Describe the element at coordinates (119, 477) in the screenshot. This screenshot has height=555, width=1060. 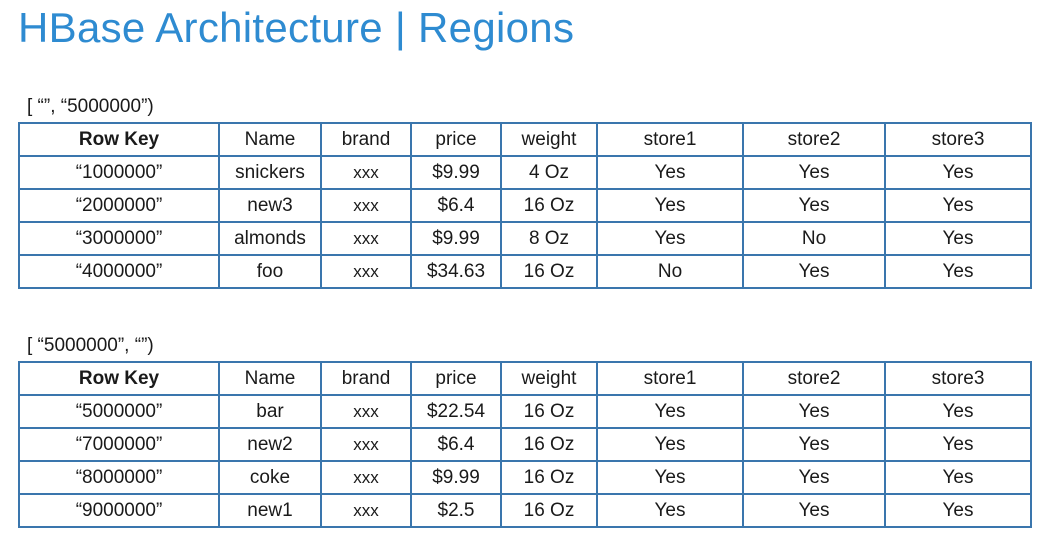
I see `row-key-cell: “8000000”` at that location.